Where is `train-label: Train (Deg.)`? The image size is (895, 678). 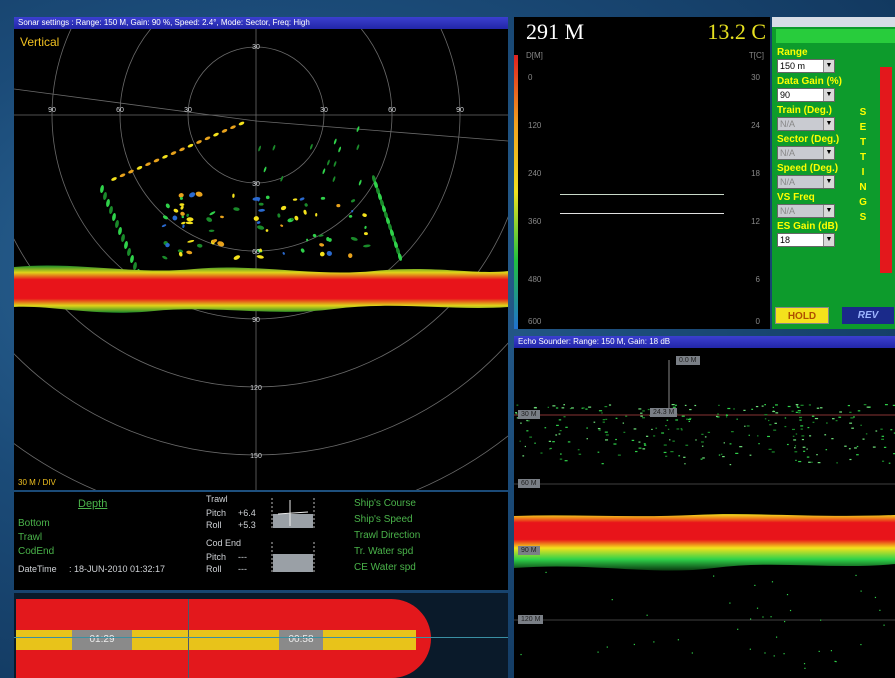
train-label: Train (Deg.) is located at coordinates (805, 110).